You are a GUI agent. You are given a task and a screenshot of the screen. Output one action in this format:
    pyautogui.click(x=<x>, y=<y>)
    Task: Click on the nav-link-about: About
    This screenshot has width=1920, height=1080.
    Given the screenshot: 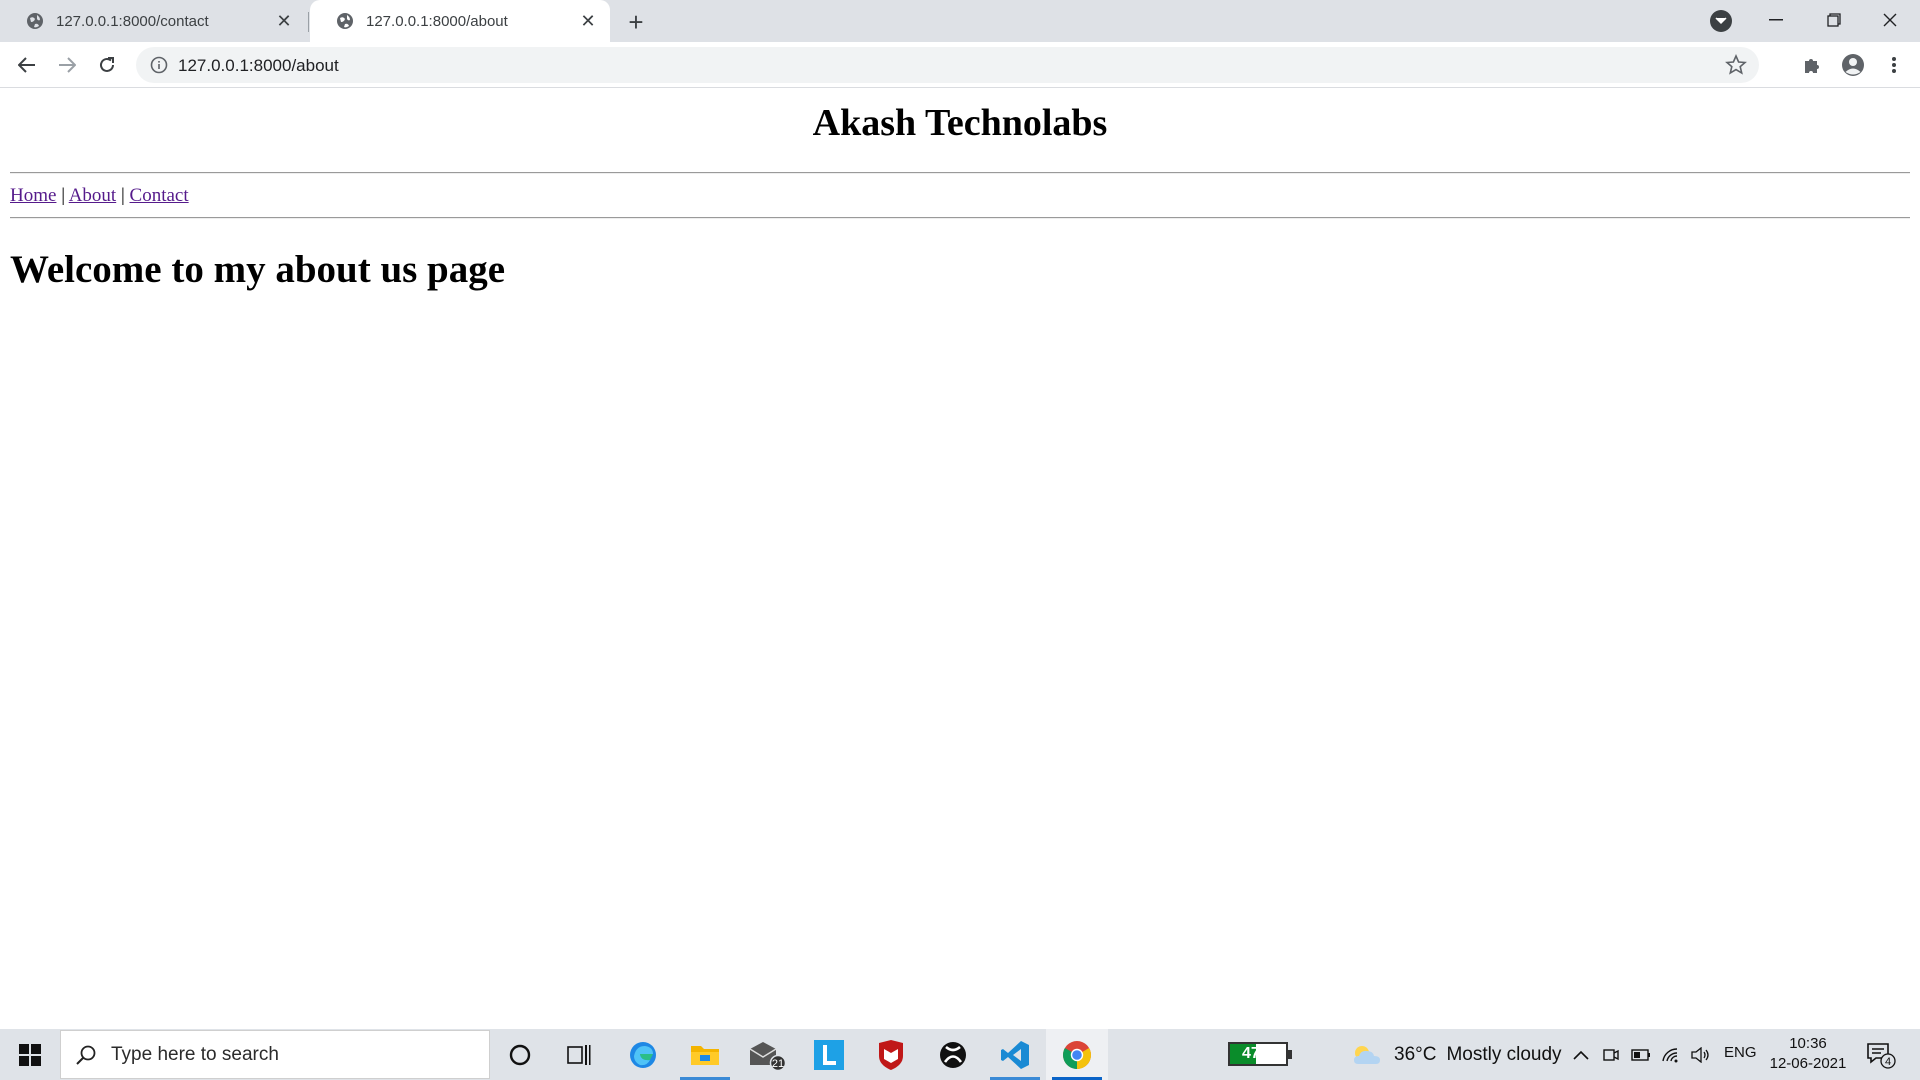 What is the action you would take?
    pyautogui.click(x=93, y=195)
    